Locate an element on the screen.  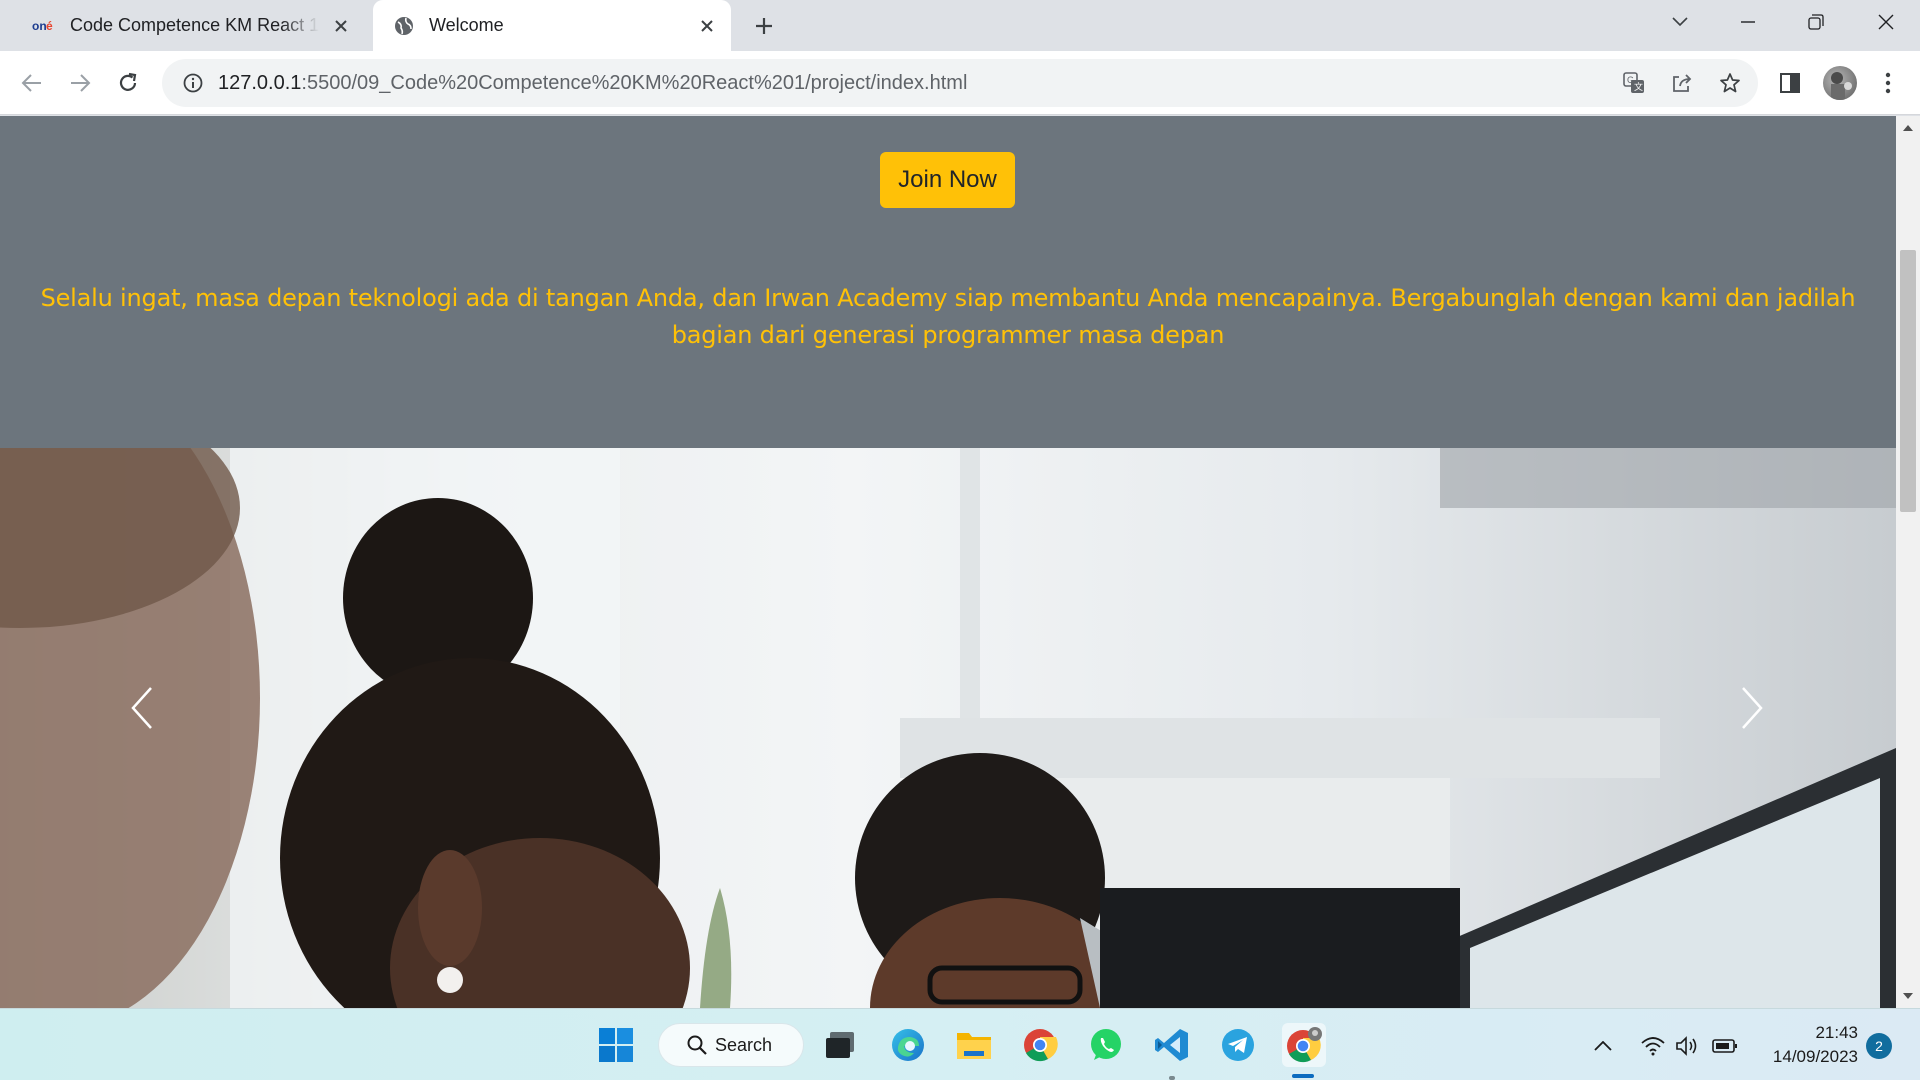
reload-button is located at coordinates (128, 83).